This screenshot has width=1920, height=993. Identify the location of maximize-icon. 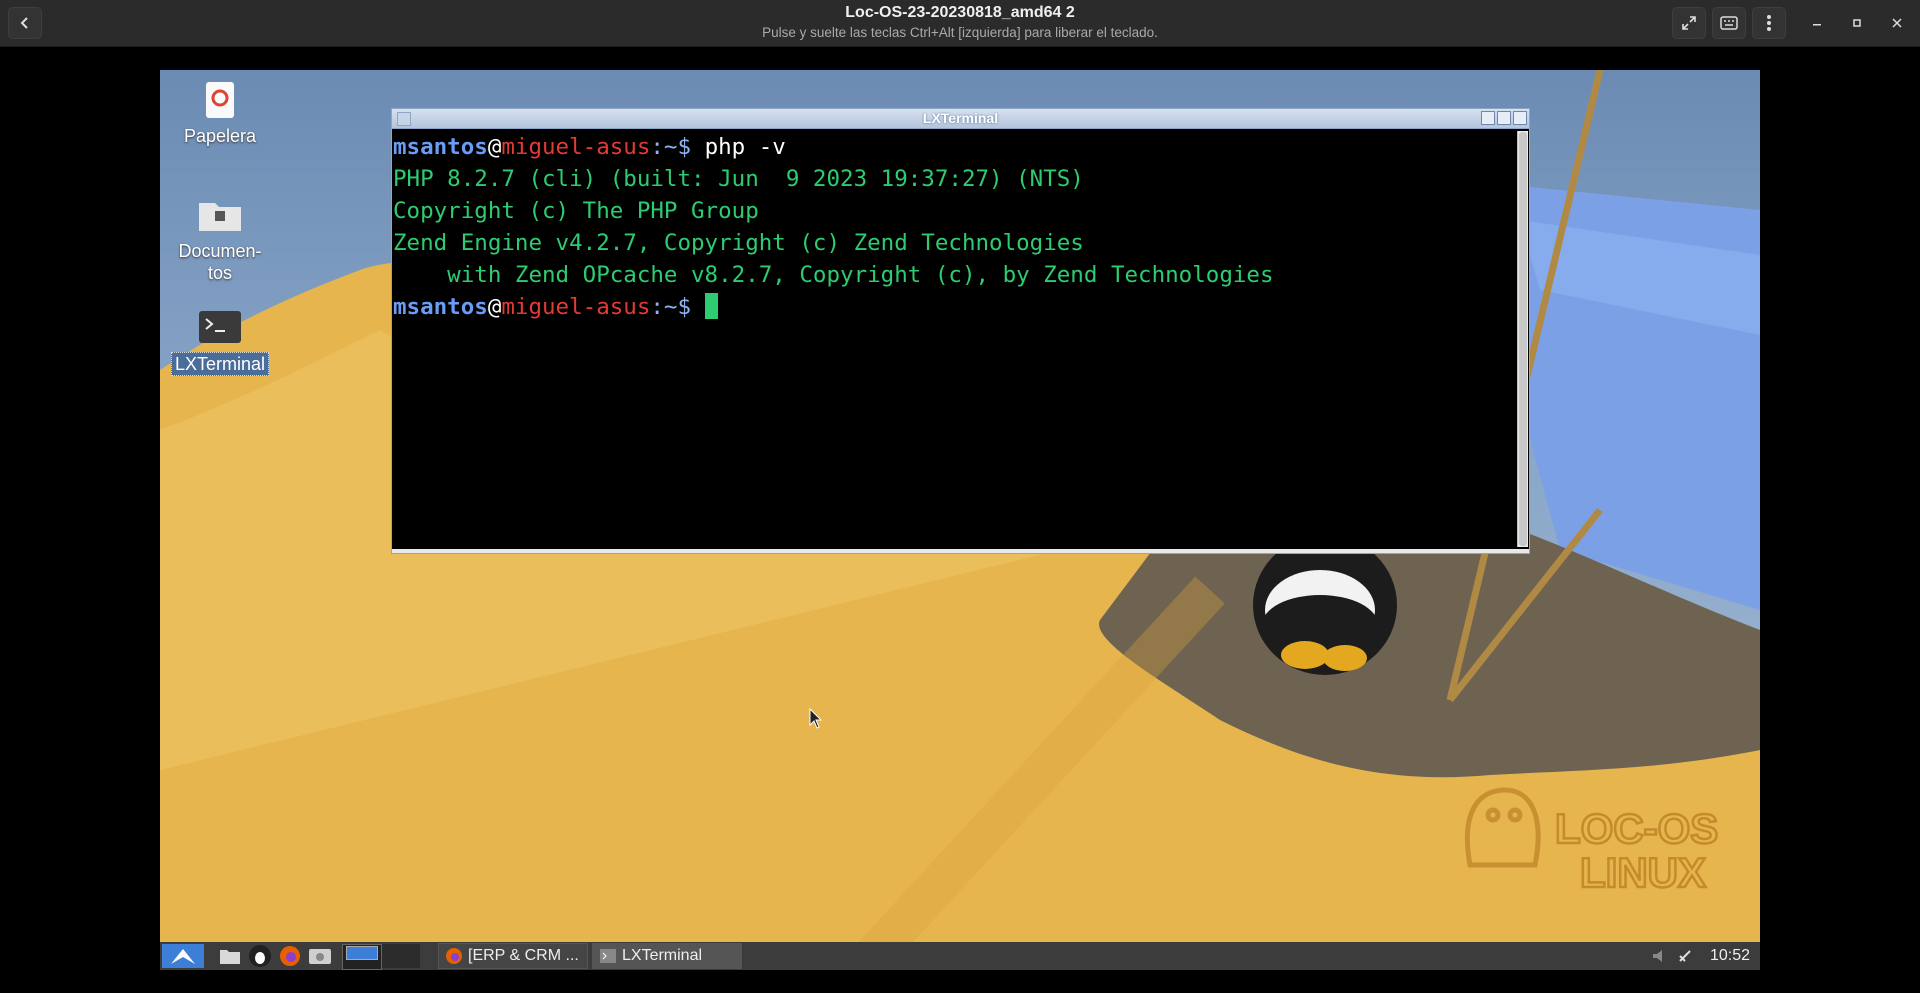
(1857, 23).